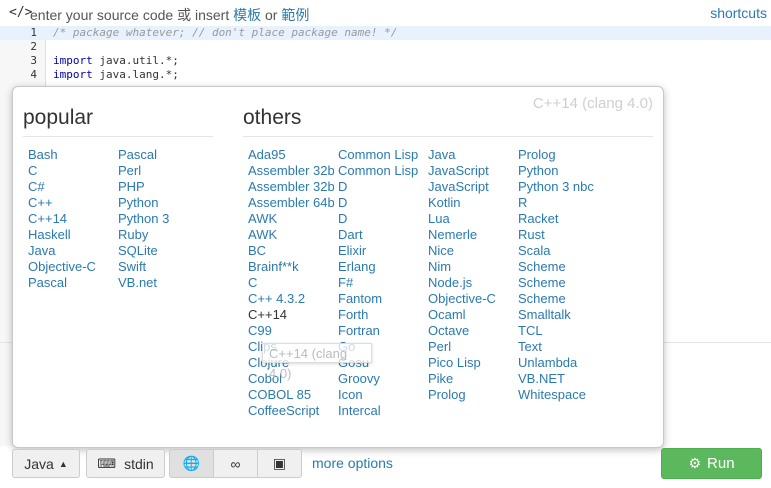 The width and height of the screenshot is (771, 488). I want to click on language-option: Python 3, so click(161, 219).